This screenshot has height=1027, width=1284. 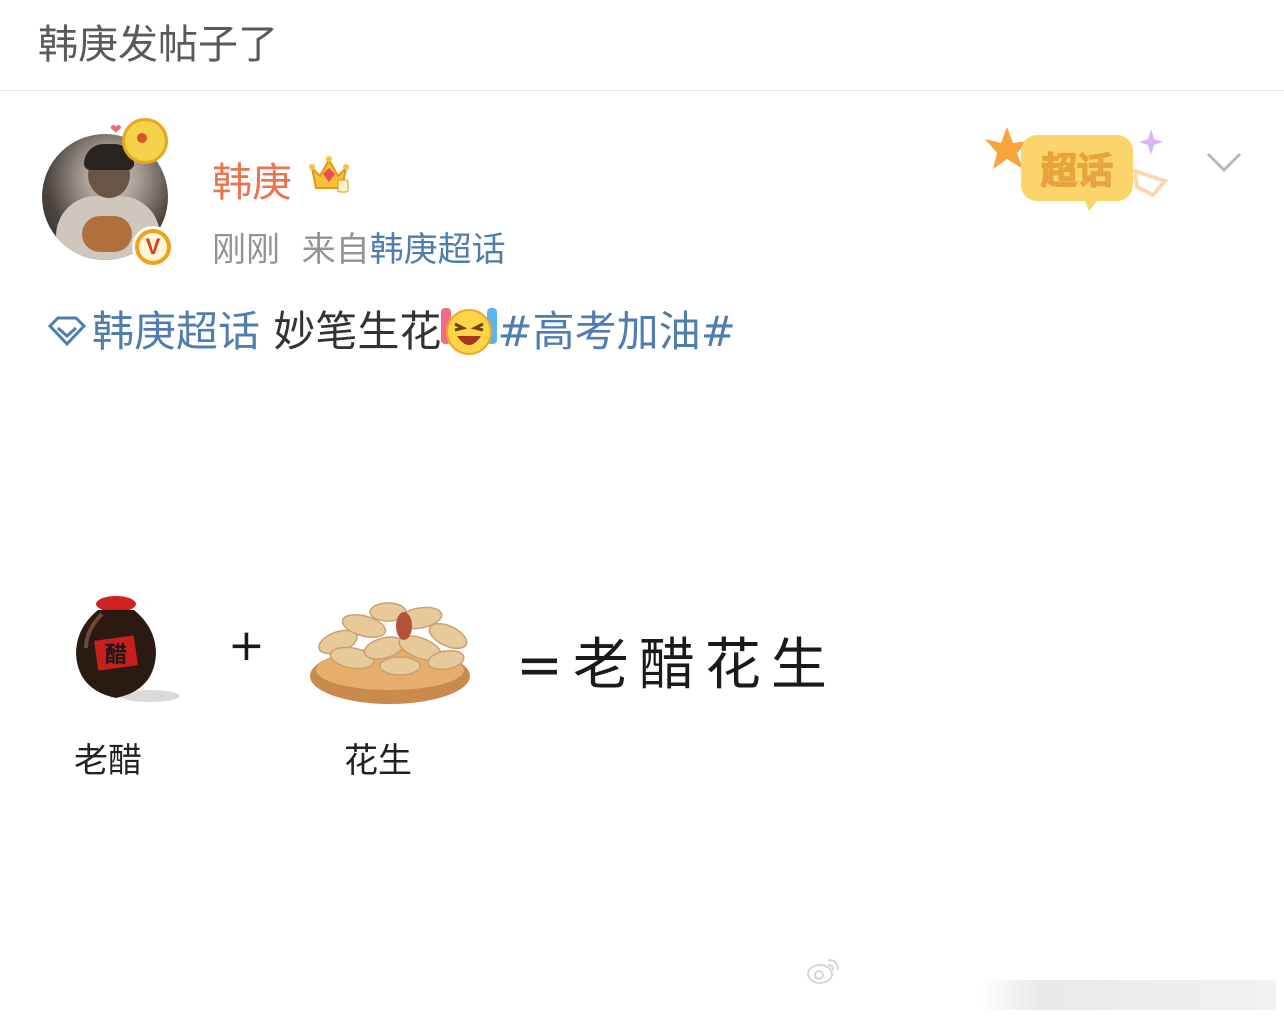 What do you see at coordinates (329, 174) in the screenshot?
I see `crown-icon` at bounding box center [329, 174].